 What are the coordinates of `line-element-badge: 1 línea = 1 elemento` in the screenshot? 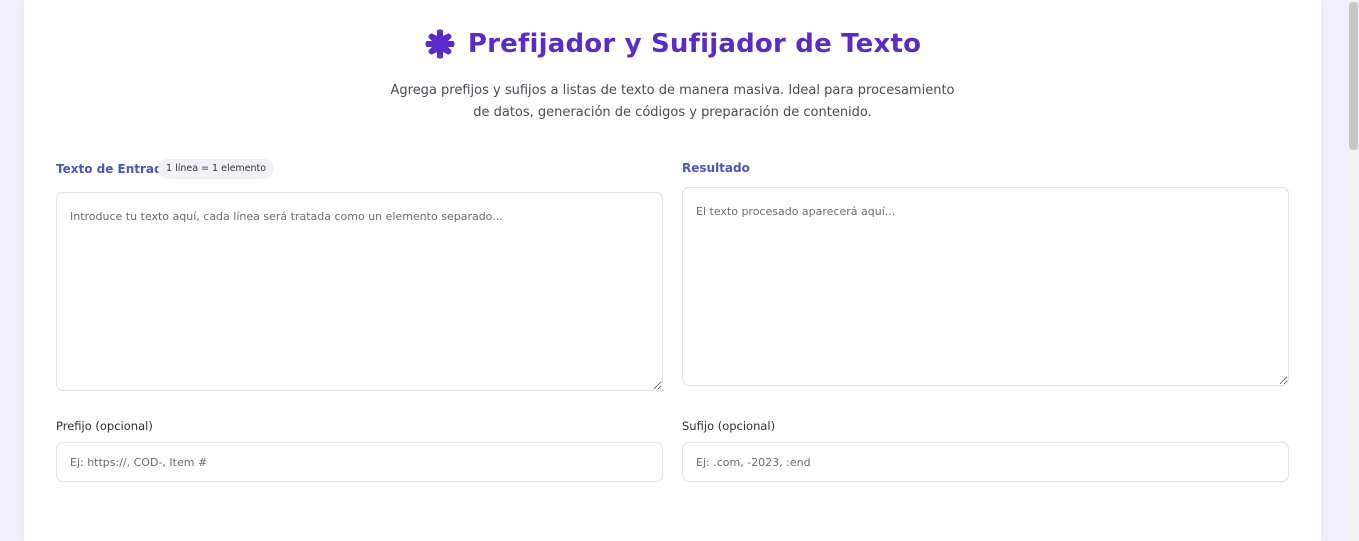 It's located at (216, 169).